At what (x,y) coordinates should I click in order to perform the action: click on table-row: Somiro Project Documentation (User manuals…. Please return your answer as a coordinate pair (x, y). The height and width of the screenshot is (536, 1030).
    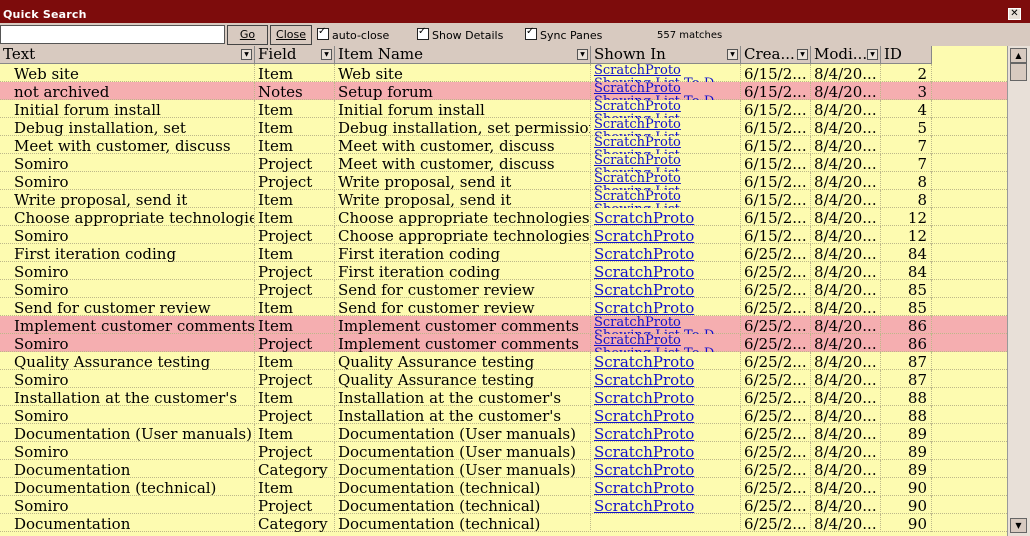
    Looking at the image, I should click on (503, 451).